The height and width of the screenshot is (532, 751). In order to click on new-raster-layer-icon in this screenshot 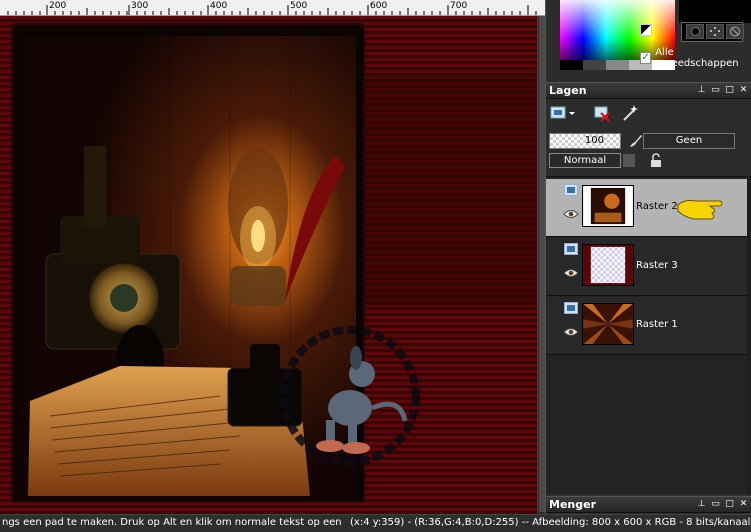, I will do `click(562, 112)`.